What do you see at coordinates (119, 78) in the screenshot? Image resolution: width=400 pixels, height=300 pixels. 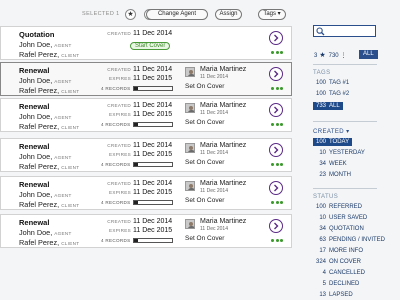 I see `expires-label: EXPIRES` at bounding box center [119, 78].